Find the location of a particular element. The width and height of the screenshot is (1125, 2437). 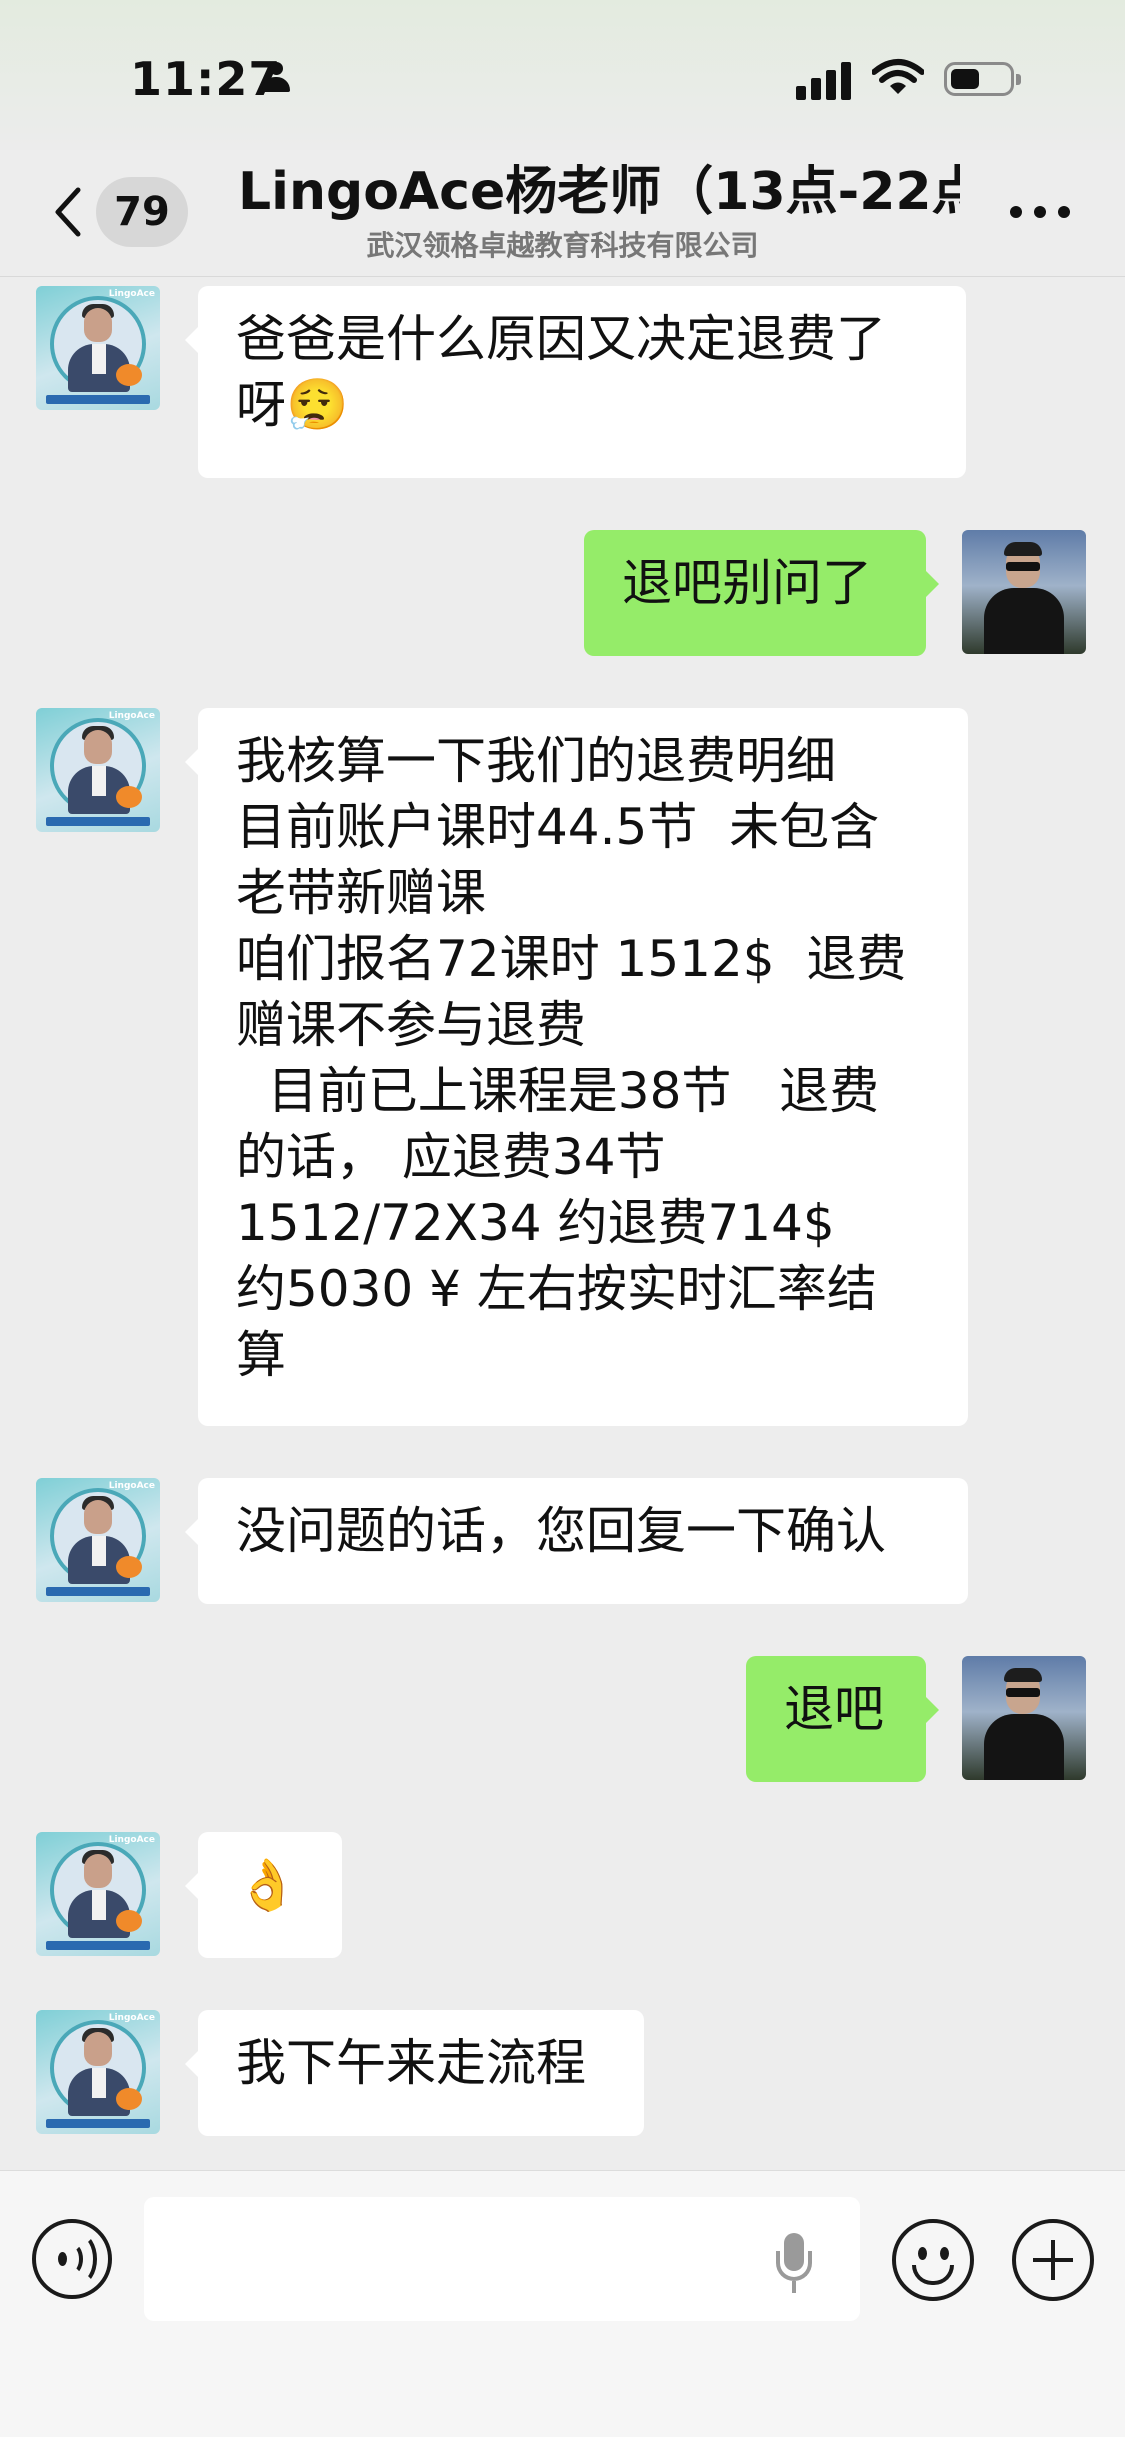

chat-title: LingoAce杨老师（13点-22点 is located at coordinates (599, 192).